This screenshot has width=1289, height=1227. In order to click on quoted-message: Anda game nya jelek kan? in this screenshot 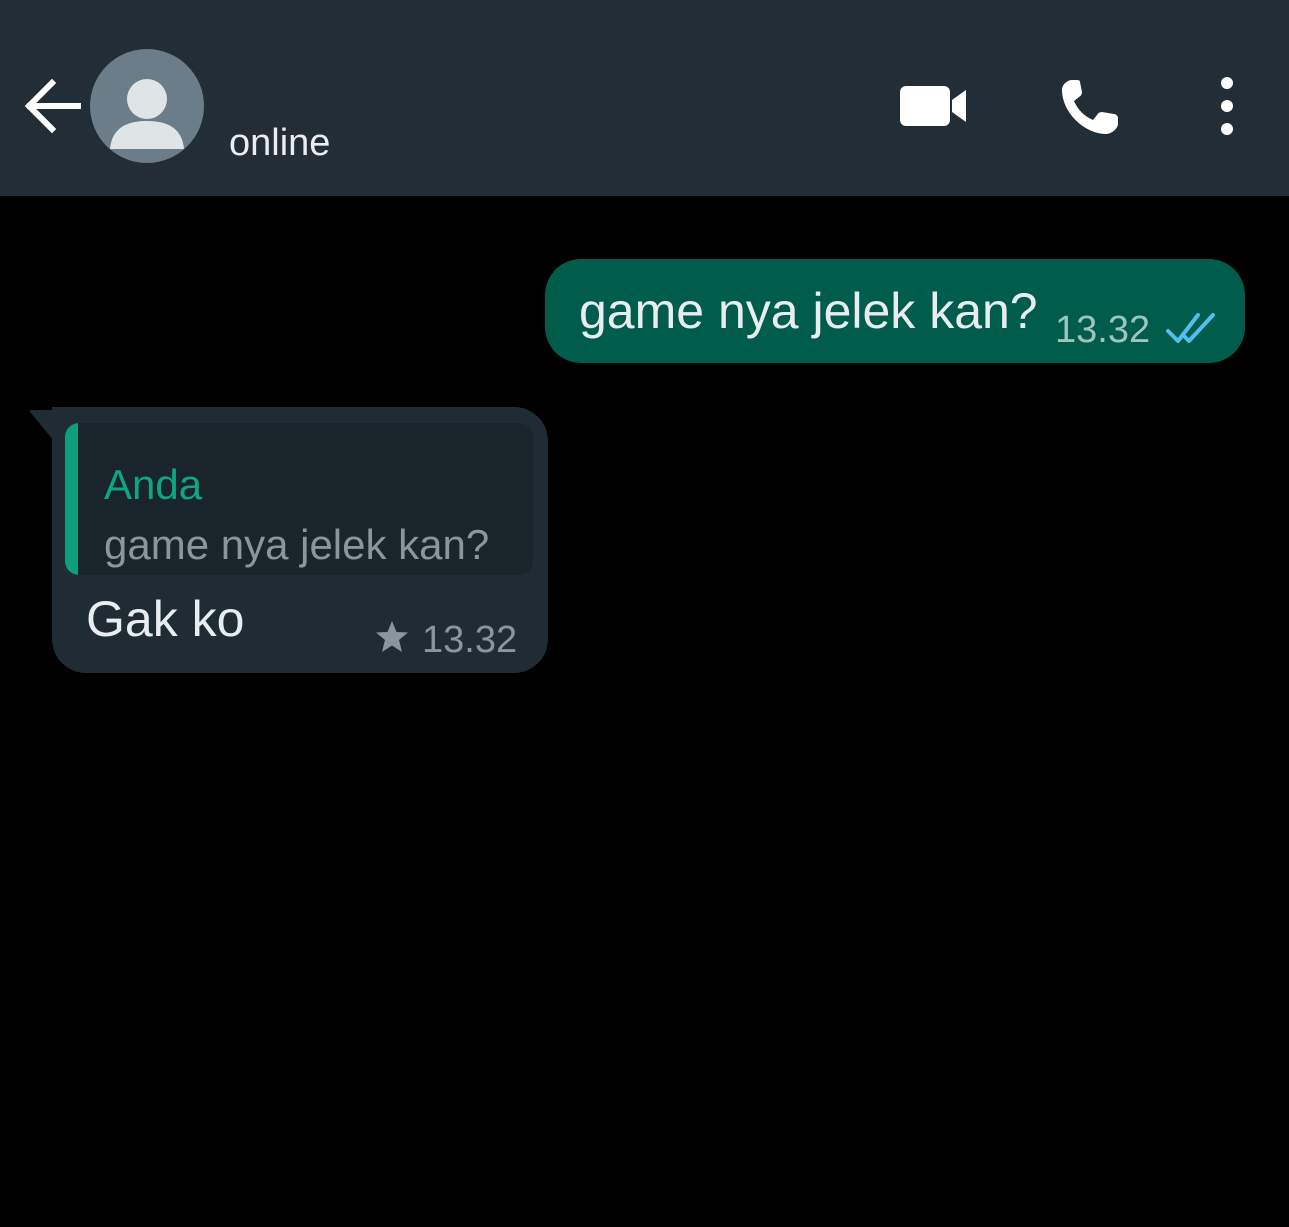, I will do `click(299, 499)`.